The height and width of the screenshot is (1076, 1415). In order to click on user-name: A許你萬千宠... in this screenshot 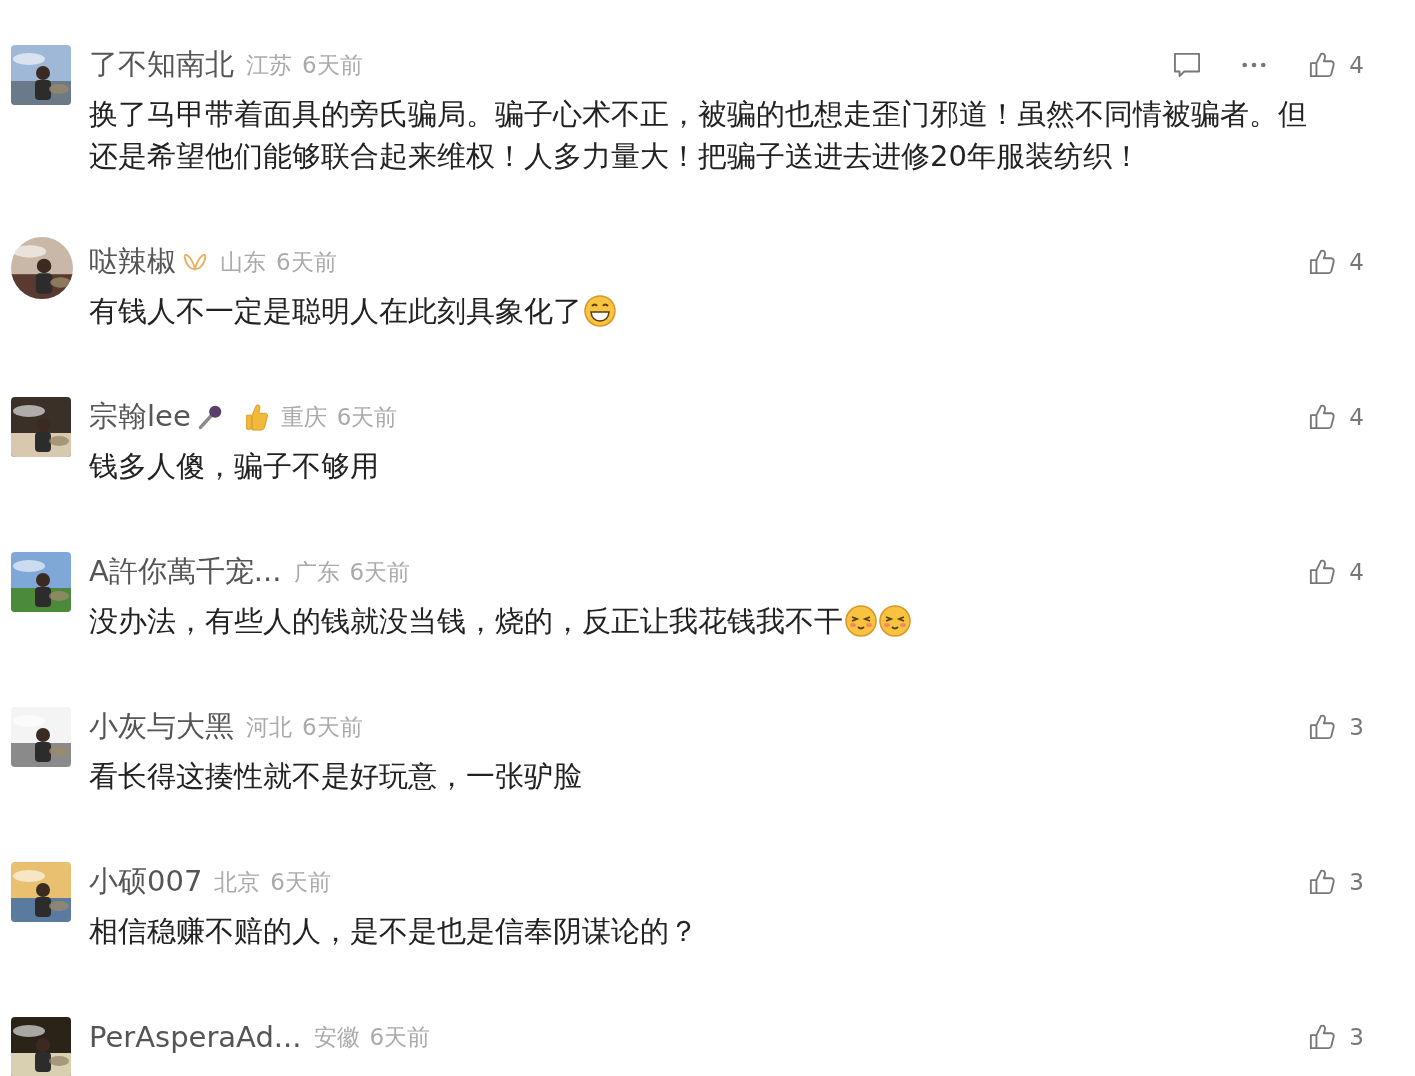, I will do `click(185, 572)`.